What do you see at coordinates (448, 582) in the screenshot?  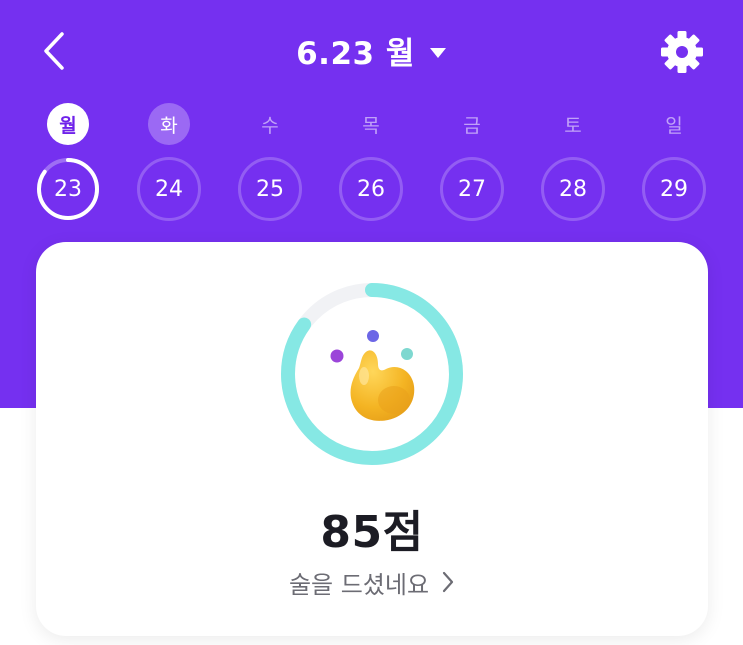 I see `chevron-right-icon` at bounding box center [448, 582].